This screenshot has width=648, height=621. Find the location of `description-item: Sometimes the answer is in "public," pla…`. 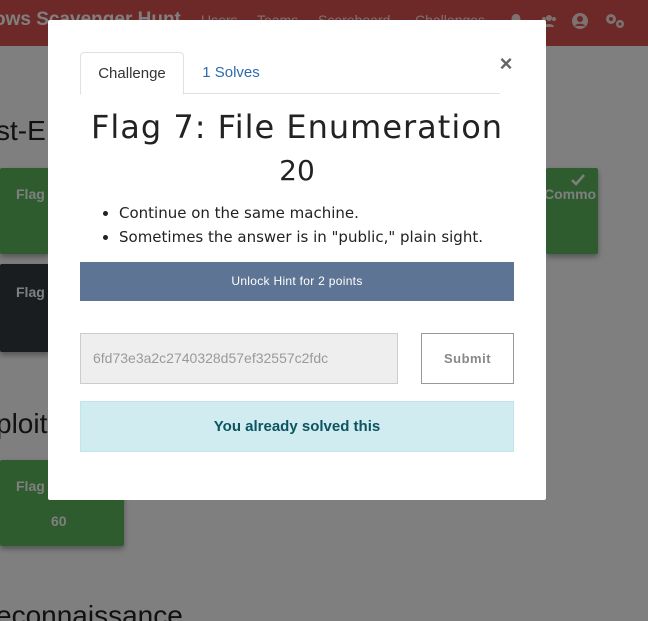

description-item: Sometimes the answer is in "public," pla… is located at coordinates (321, 237).